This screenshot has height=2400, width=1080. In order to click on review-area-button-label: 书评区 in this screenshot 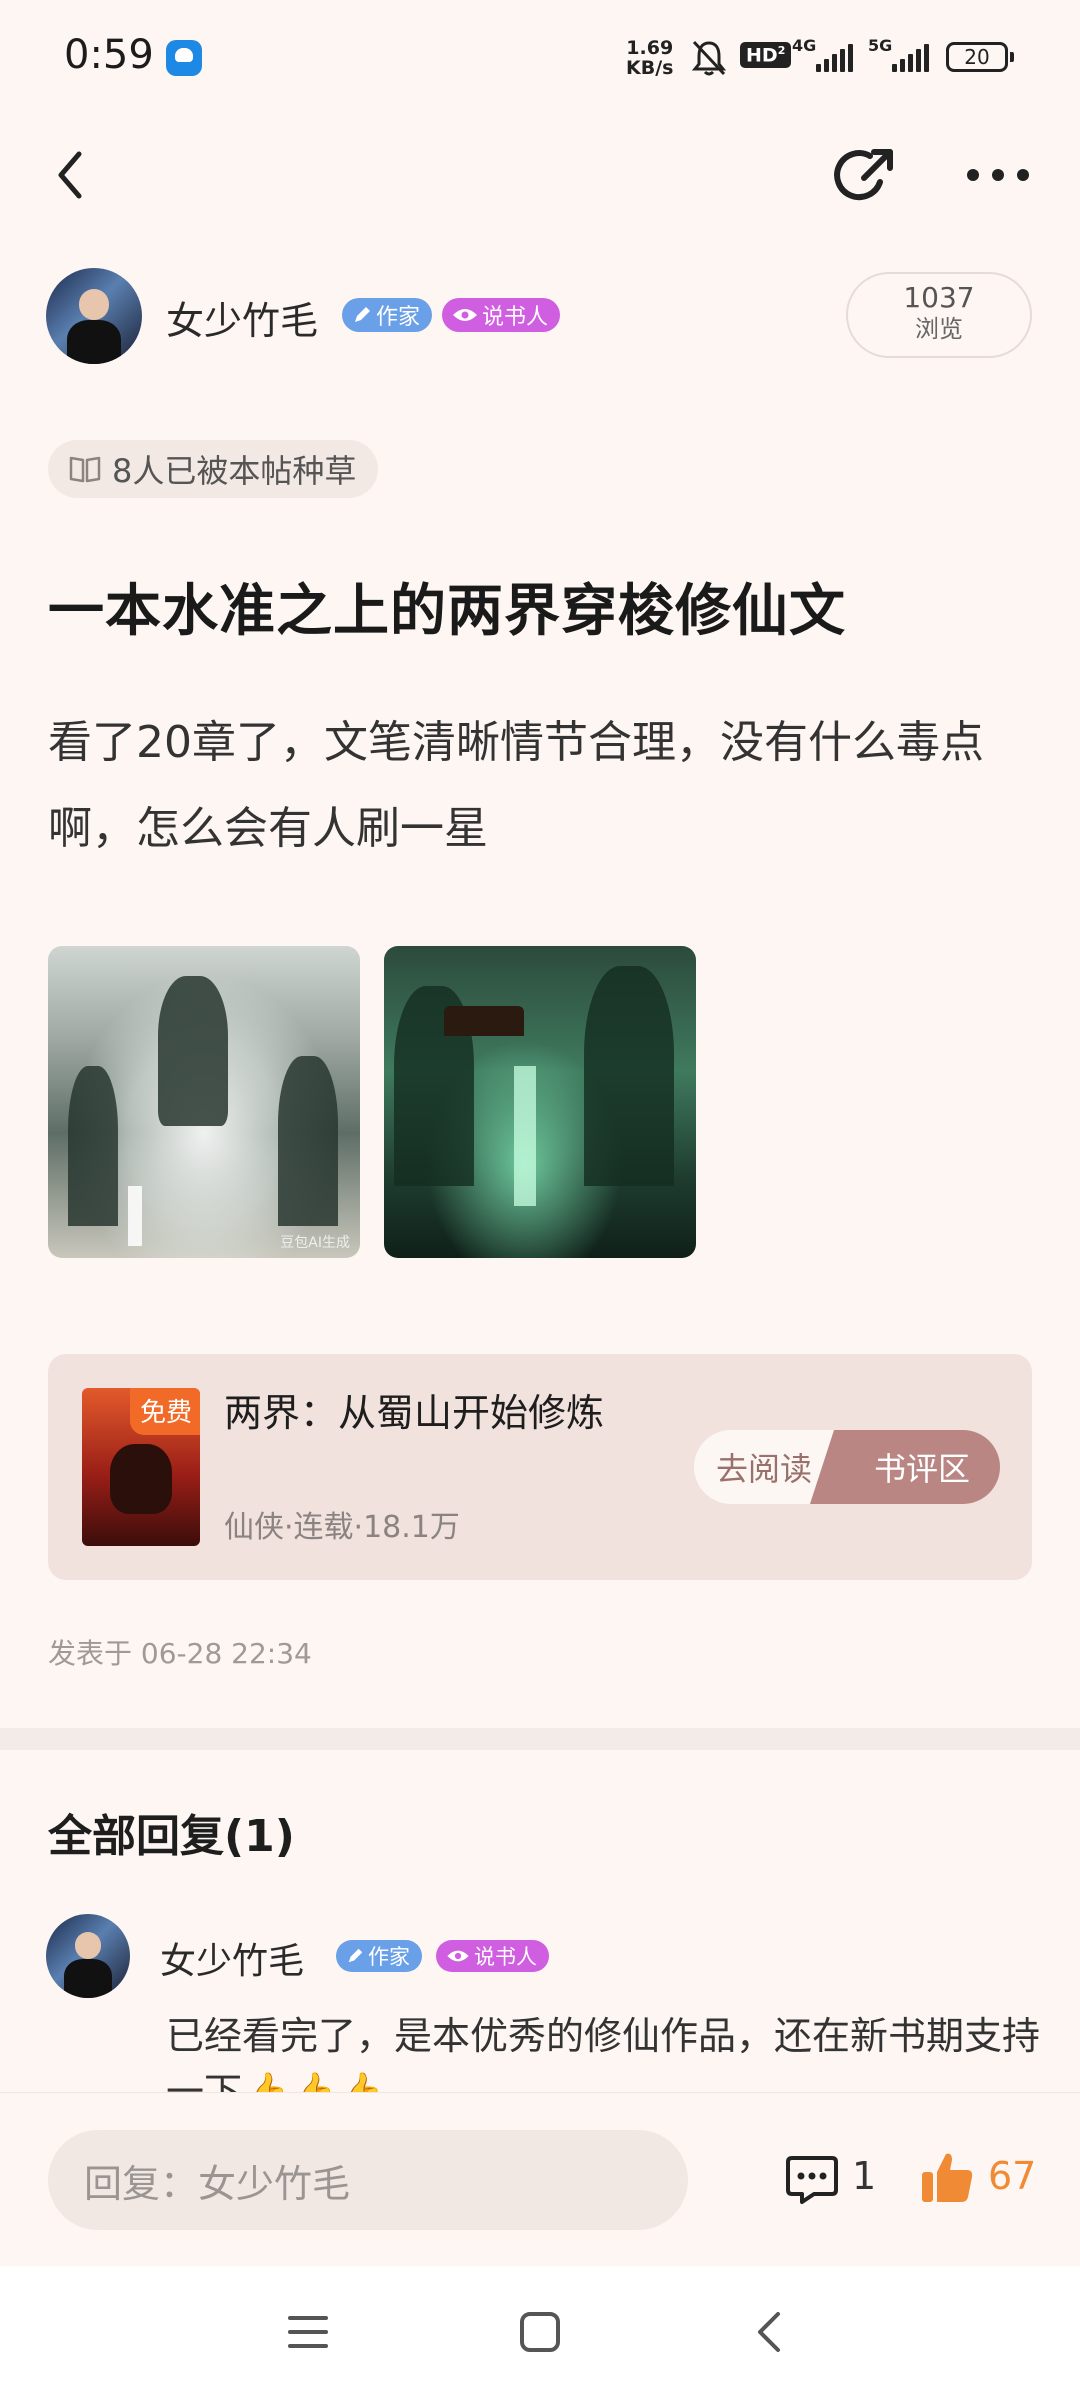, I will do `click(921, 1469)`.